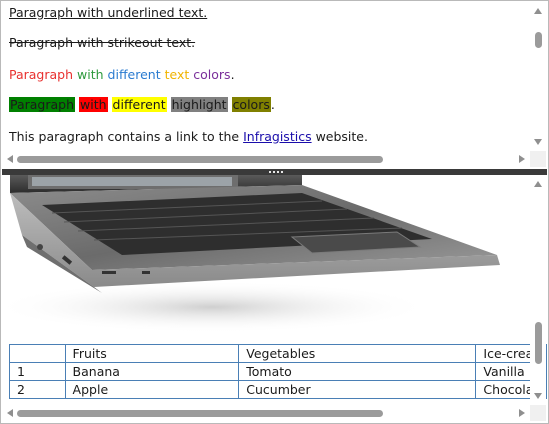 This screenshot has width=549, height=424. What do you see at coordinates (277, 172) in the screenshot?
I see `splitter-grip-icon` at bounding box center [277, 172].